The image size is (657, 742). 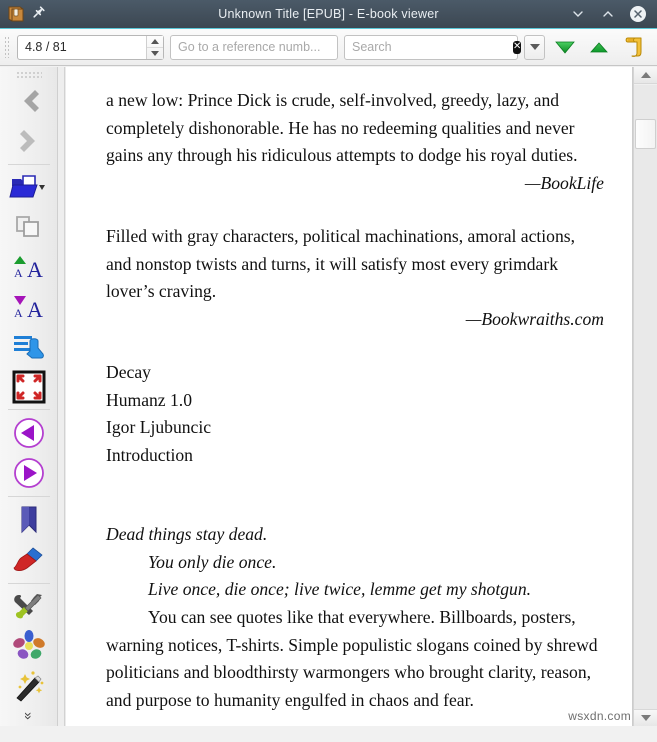 I want to click on book-series-line: Humanz 1.0, so click(x=355, y=401).